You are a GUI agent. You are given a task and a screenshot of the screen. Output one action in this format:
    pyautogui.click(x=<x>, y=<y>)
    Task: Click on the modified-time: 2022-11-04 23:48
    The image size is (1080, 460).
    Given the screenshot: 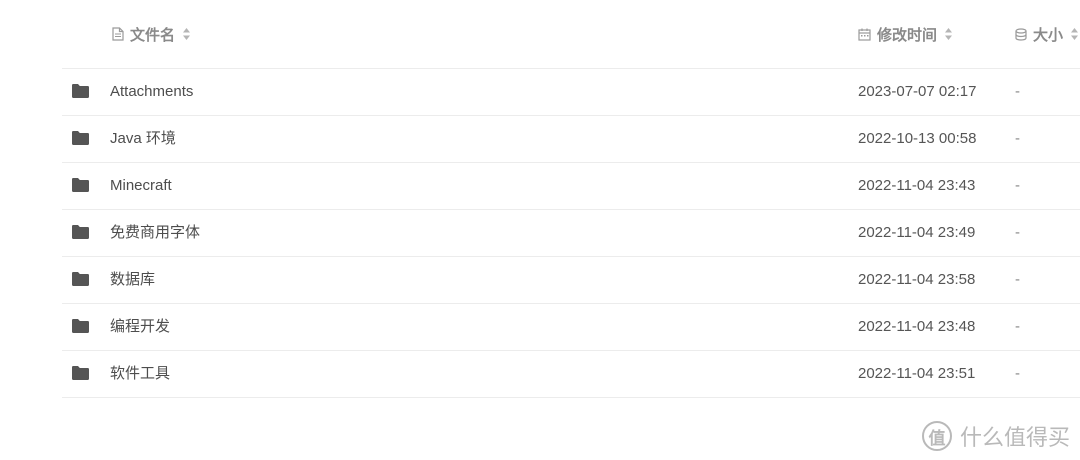 What is the action you would take?
    pyautogui.click(x=917, y=326)
    